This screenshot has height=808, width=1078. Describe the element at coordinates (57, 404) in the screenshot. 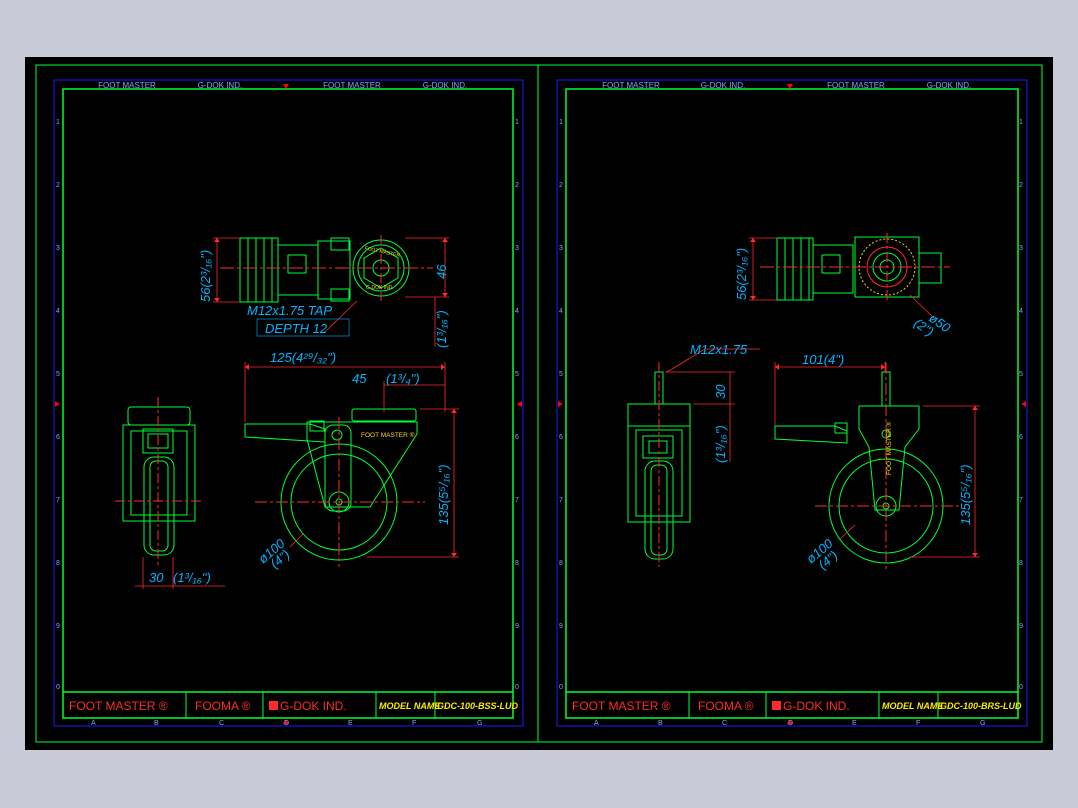

I see `left-side-marker-l` at that location.